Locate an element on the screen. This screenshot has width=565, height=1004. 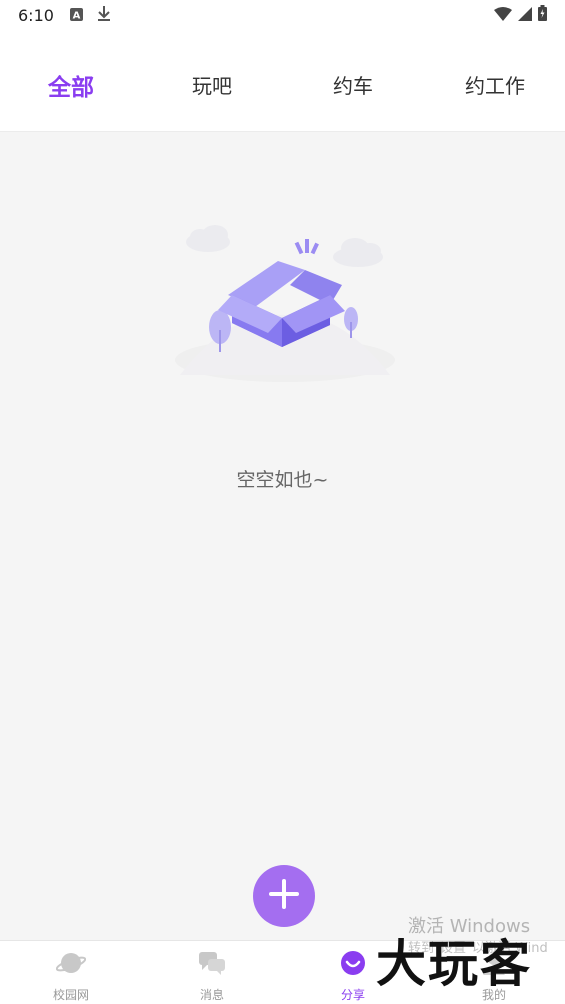
download-icon is located at coordinates (104, 15).